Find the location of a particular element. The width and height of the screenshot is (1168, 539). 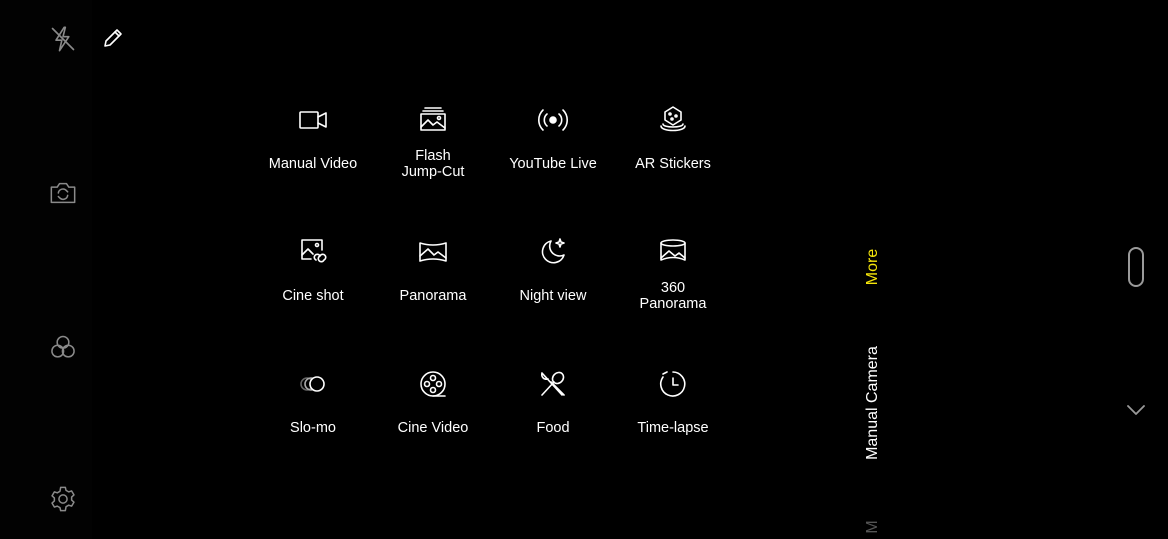

mode-flash-jump-cut: Flash Jump-Cut is located at coordinates (433, 149).